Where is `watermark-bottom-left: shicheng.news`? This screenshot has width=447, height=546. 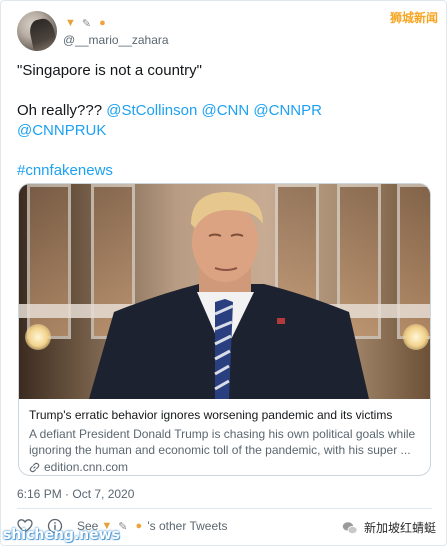
watermark-bottom-left: shicheng.news is located at coordinates (61, 535).